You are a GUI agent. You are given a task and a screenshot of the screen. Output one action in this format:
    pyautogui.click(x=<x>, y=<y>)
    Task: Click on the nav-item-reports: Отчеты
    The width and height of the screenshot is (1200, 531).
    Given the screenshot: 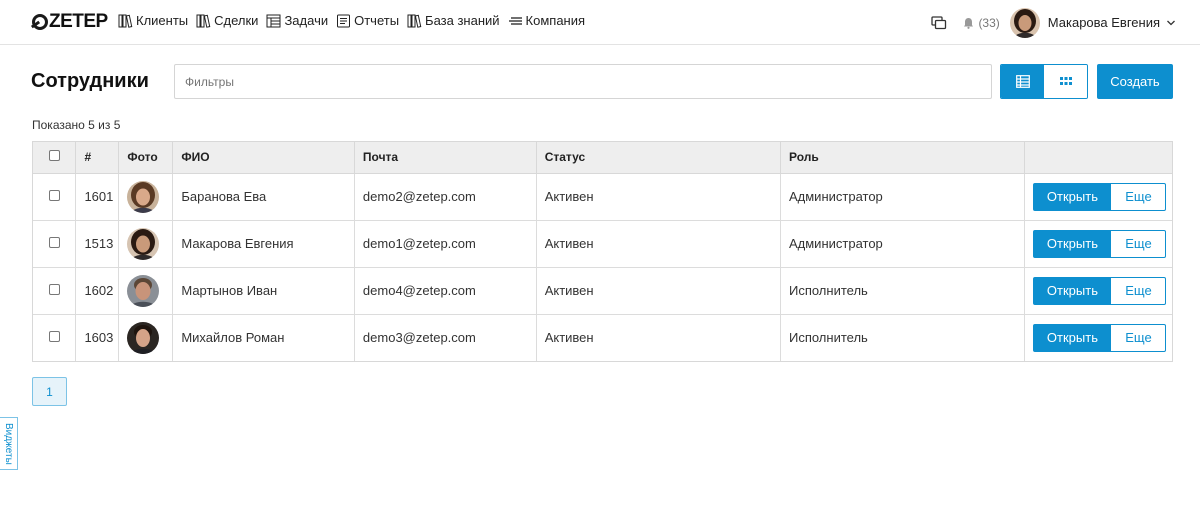 What is the action you would take?
    pyautogui.click(x=367, y=20)
    